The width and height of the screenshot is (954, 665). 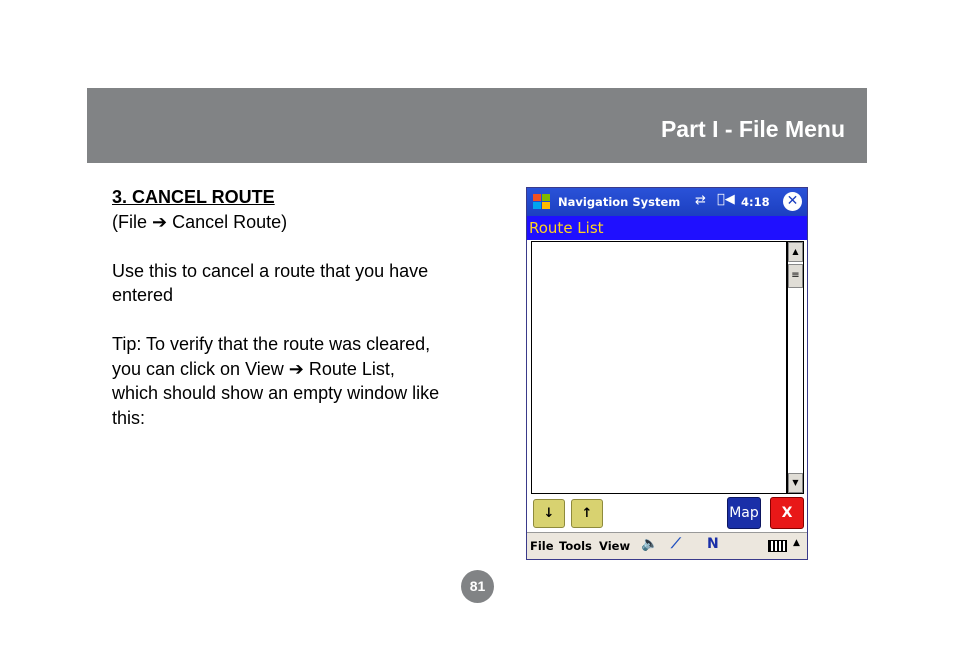 I want to click on input-menu-arrow-icon: ▲, so click(x=796, y=543).